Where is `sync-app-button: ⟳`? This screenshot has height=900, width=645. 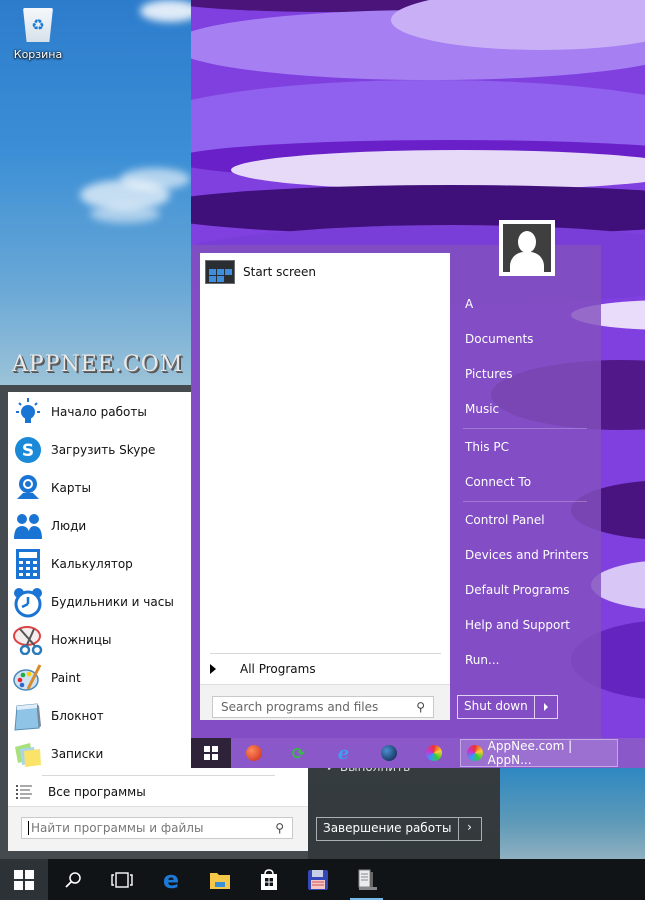
sync-app-button: ⟳ is located at coordinates (298, 753).